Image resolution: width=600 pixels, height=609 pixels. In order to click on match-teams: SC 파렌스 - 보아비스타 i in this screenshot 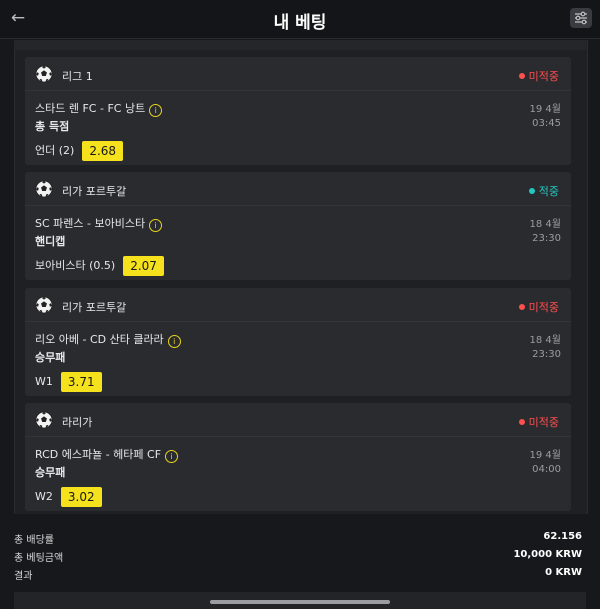, I will do `click(99, 223)`.